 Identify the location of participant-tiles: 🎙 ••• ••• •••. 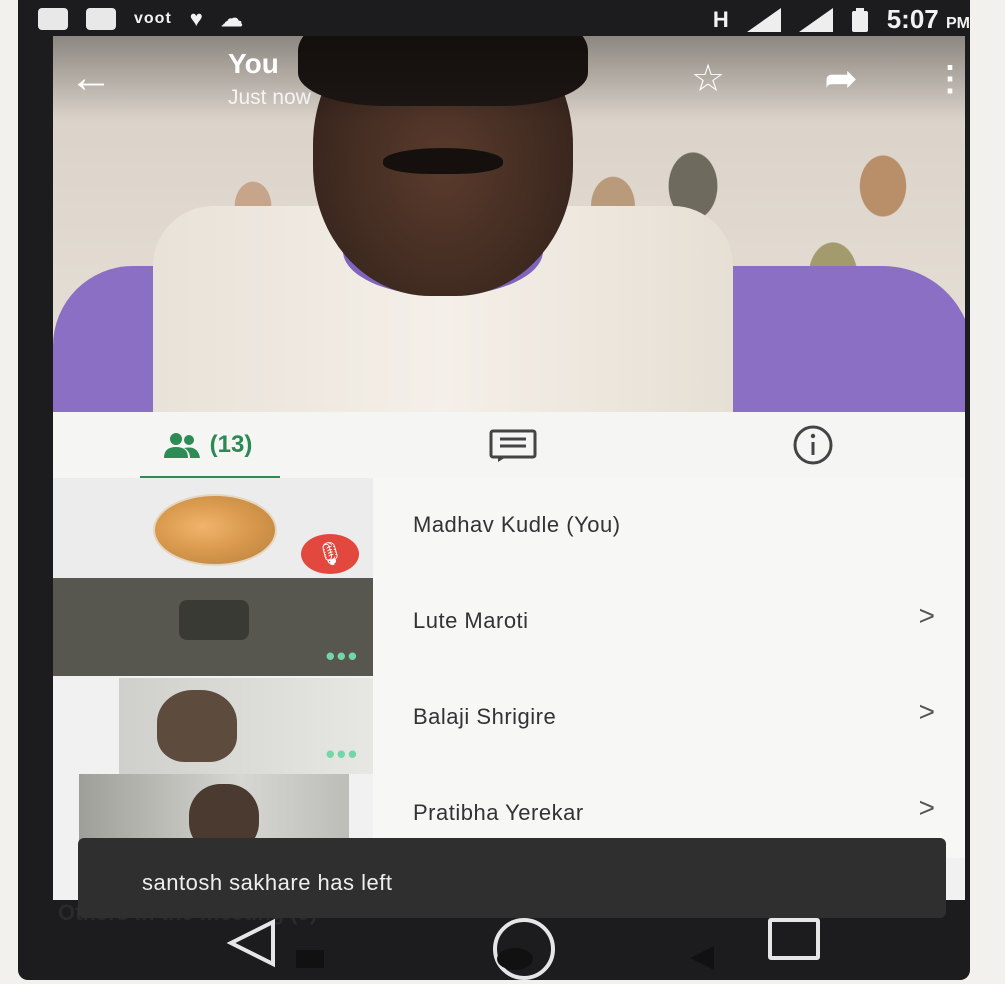
(213, 672).